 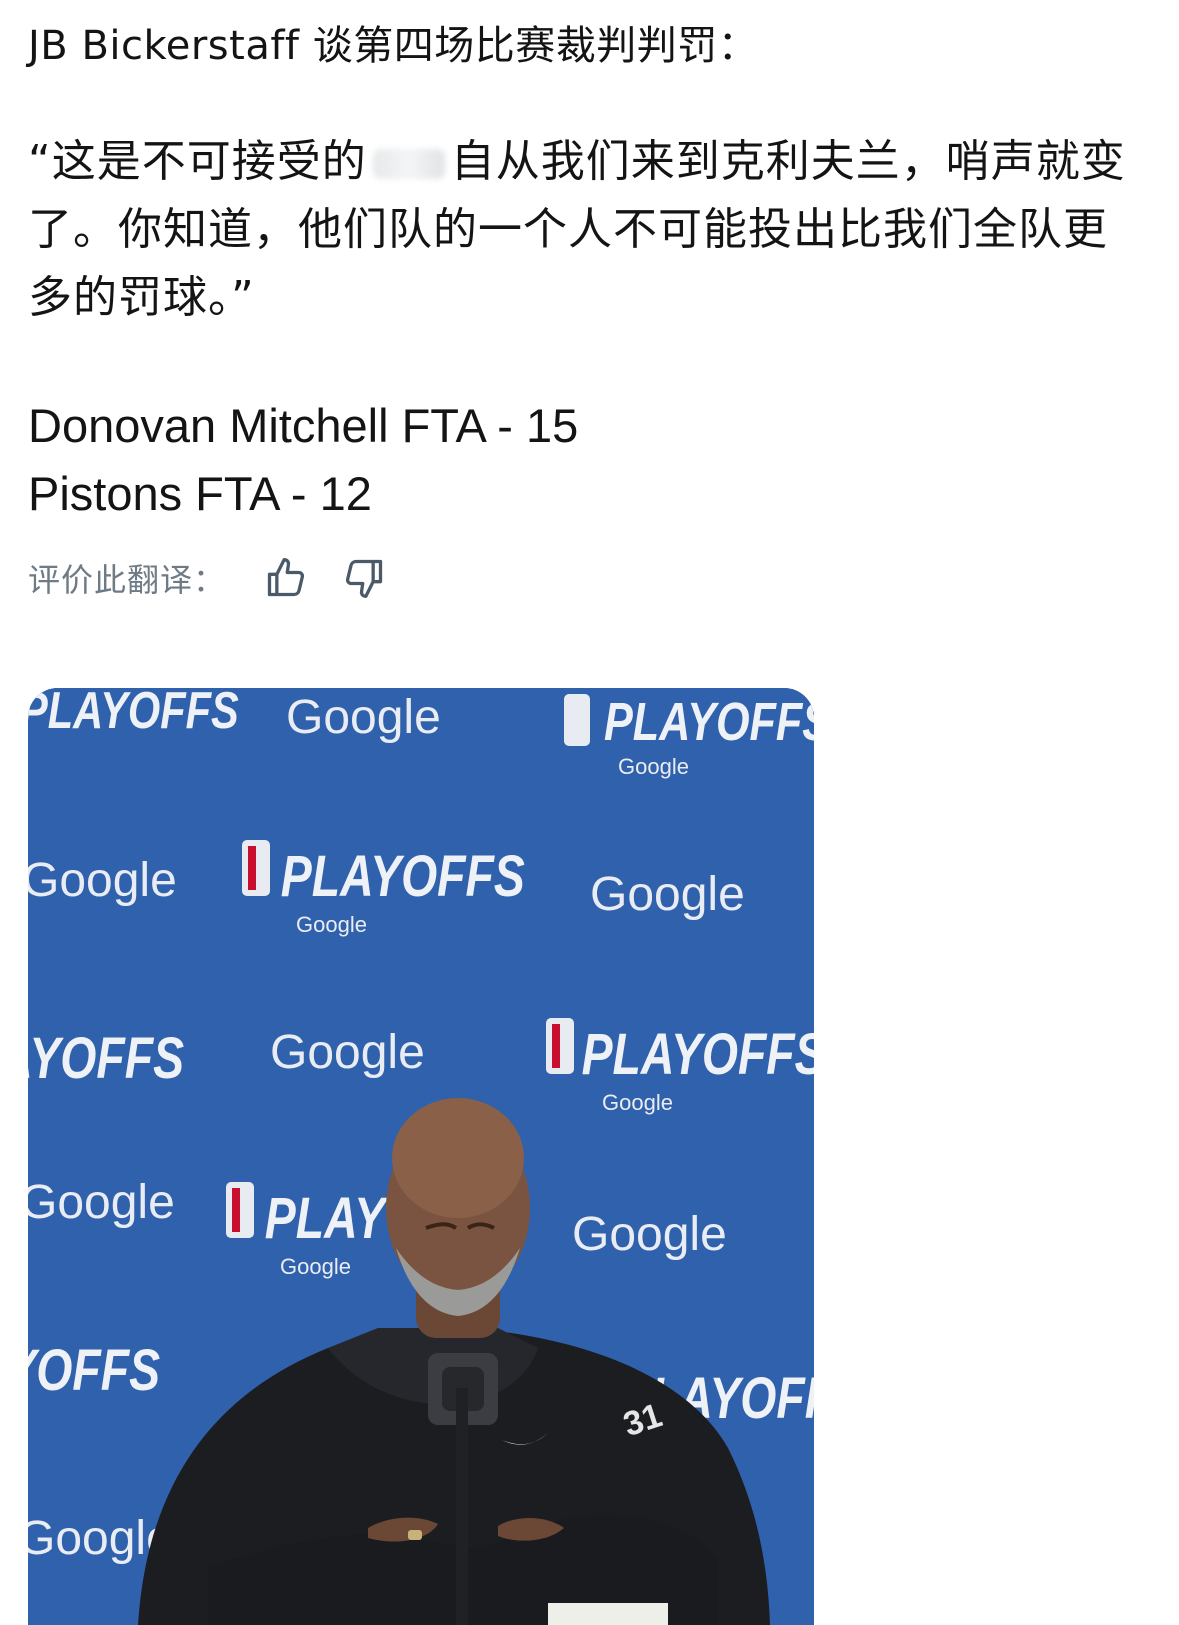 What do you see at coordinates (393, 46) in the screenshot?
I see `post-title: JB Bickerstaff 谈第四场比赛裁判判罚：` at bounding box center [393, 46].